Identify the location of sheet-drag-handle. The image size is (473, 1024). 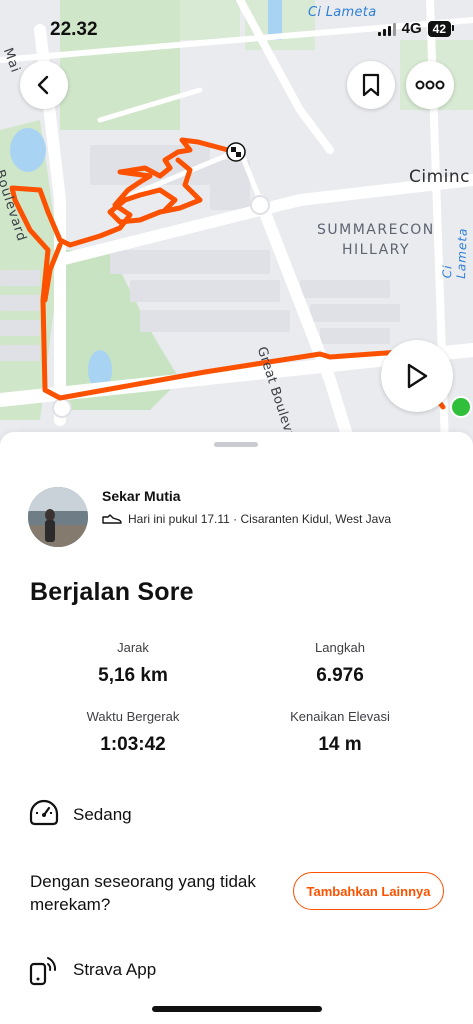
(236, 444).